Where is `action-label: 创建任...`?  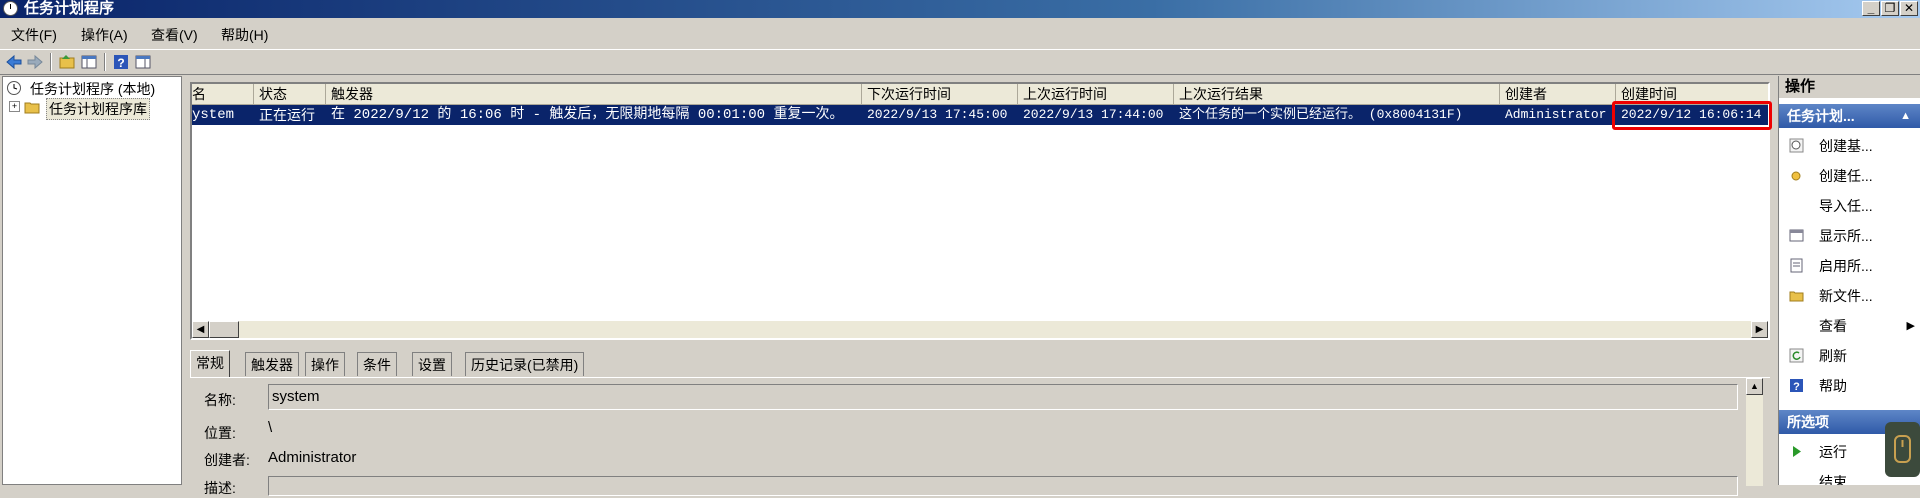 action-label: 创建任... is located at coordinates (1846, 176).